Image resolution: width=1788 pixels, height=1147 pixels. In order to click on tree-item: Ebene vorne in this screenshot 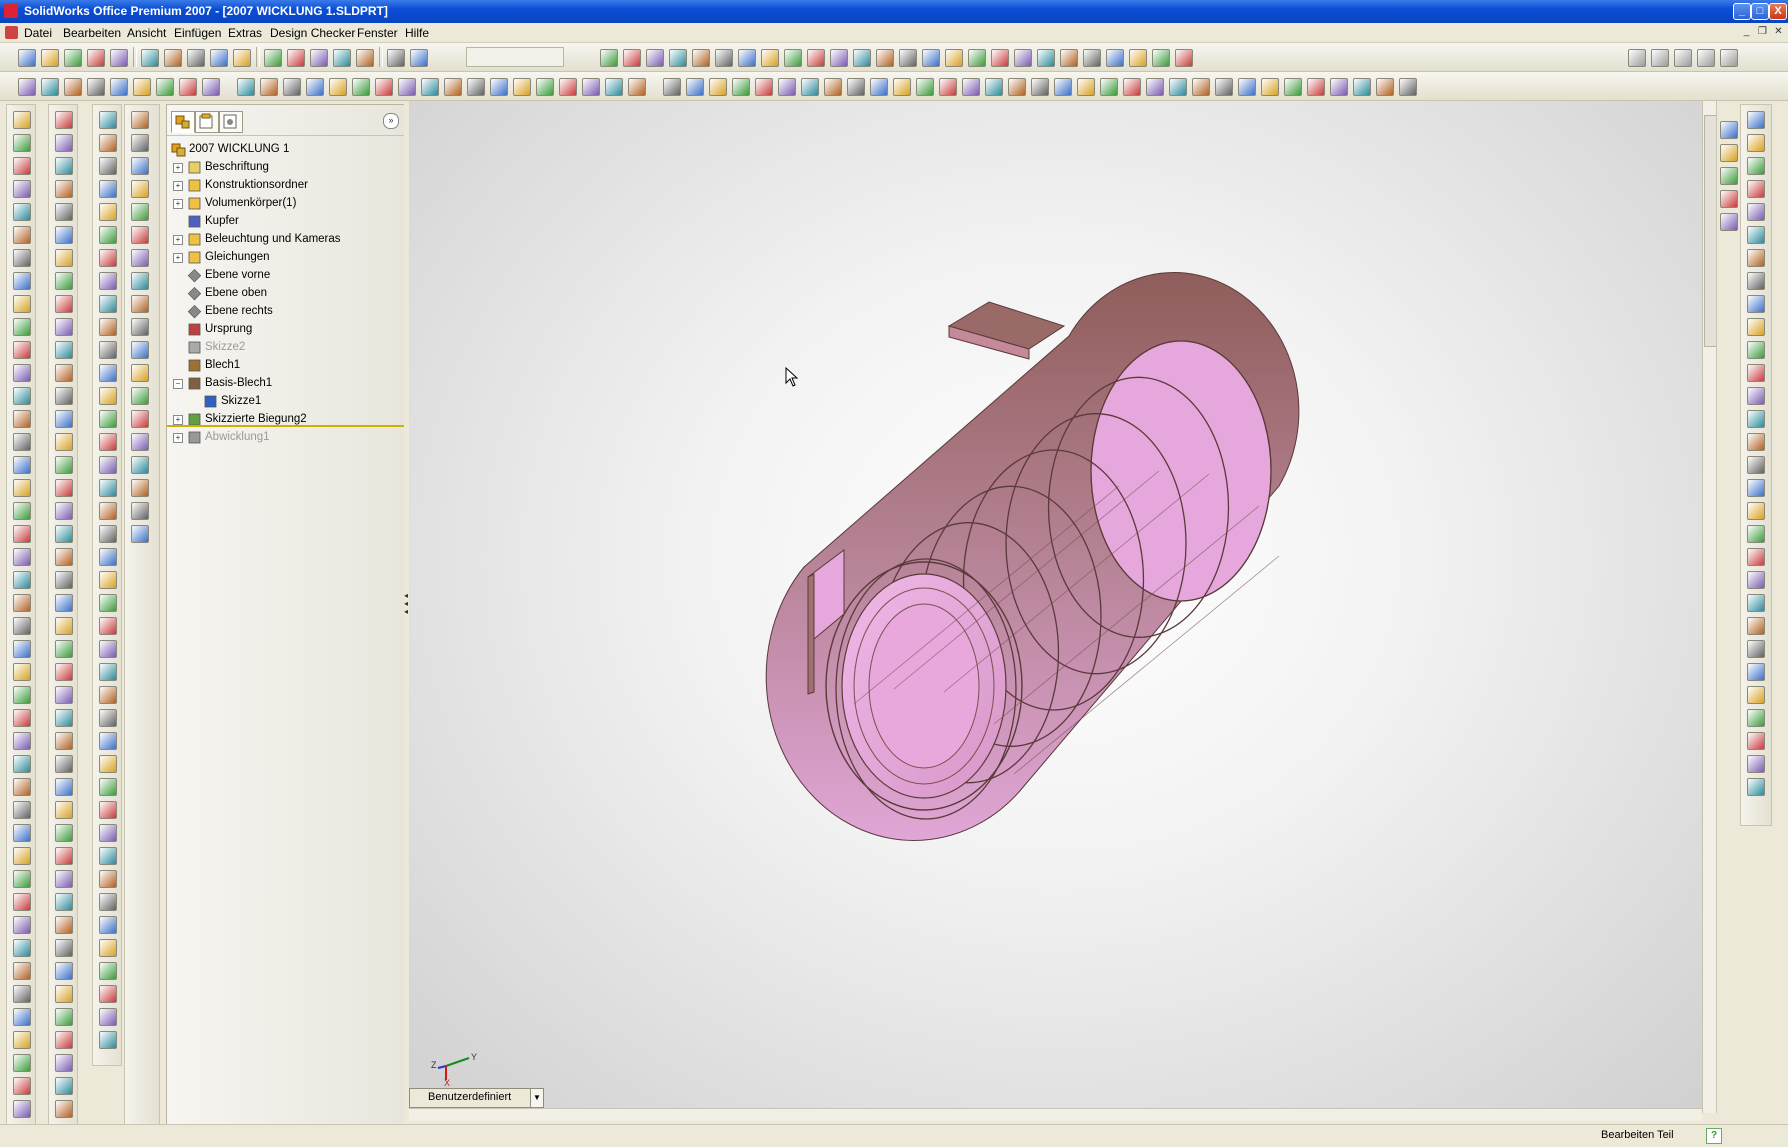, I will do `click(286, 276)`.